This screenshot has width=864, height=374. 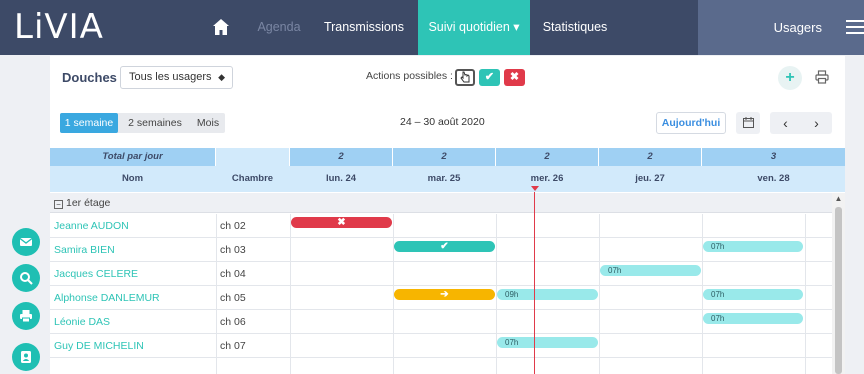 I want to click on totals-header: Total par jour 2 2 2 2 3, so click(x=447, y=157).